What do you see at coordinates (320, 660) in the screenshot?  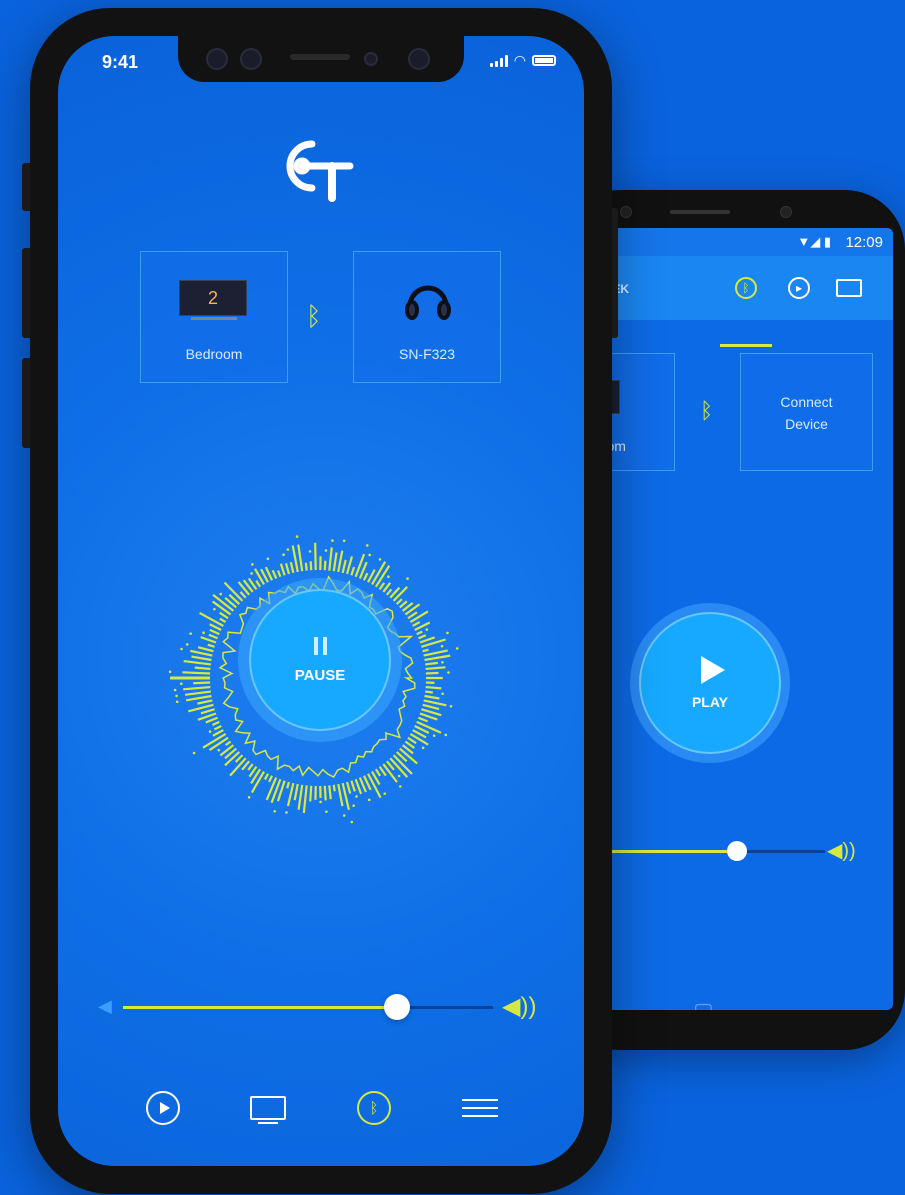 I see `pause-button: PAUSE` at bounding box center [320, 660].